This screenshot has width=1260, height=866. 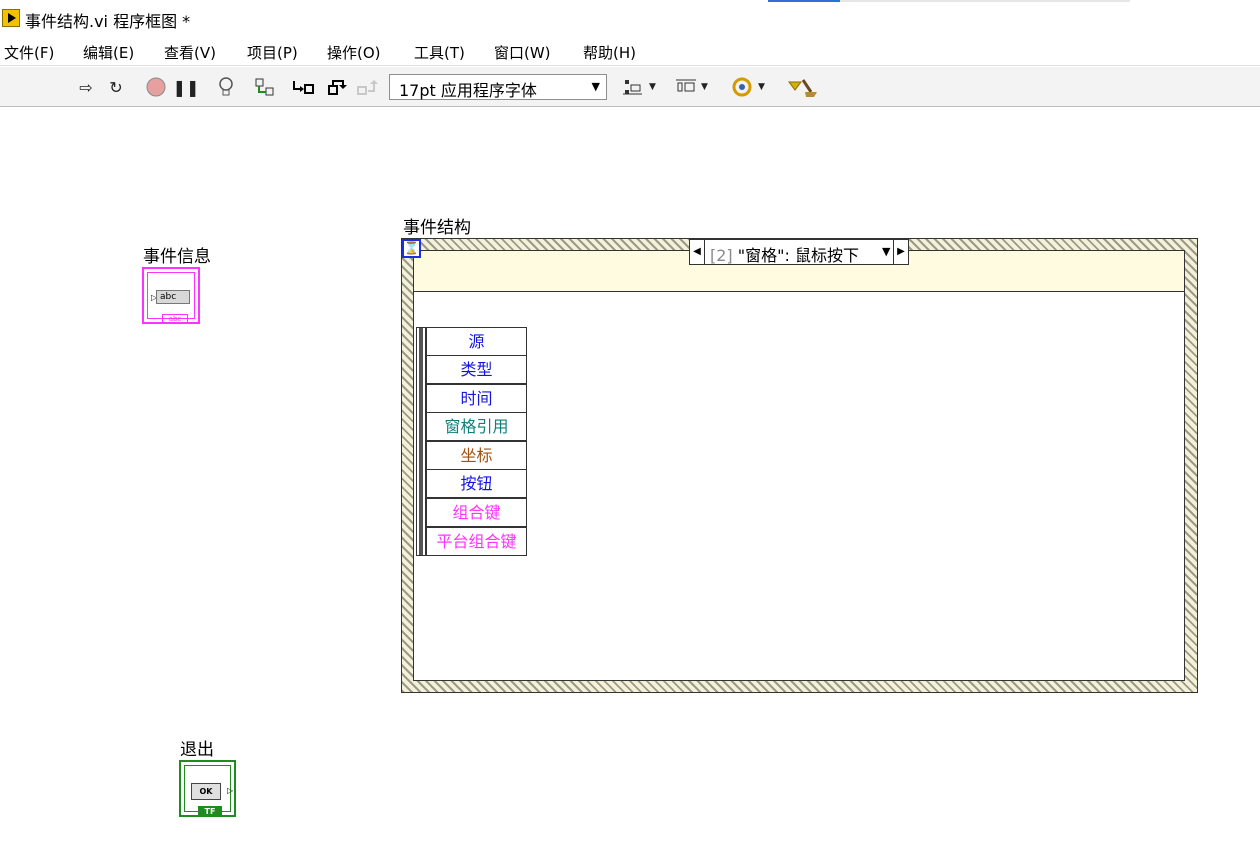 I want to click on ok-button-icon: OK, so click(x=206, y=791).